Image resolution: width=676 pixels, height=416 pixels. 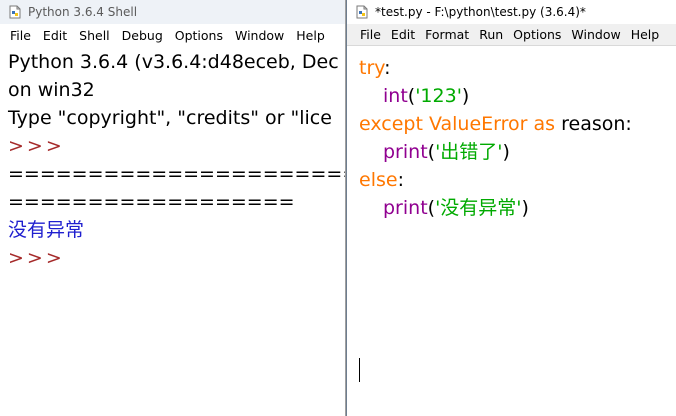 I want to click on code-keyword: try, so click(x=372, y=68).